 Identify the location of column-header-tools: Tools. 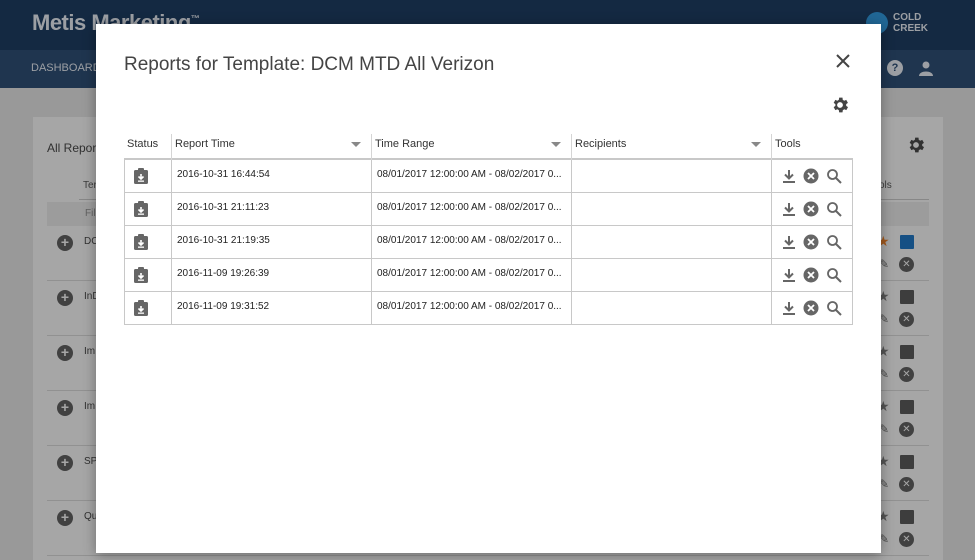
(812, 147).